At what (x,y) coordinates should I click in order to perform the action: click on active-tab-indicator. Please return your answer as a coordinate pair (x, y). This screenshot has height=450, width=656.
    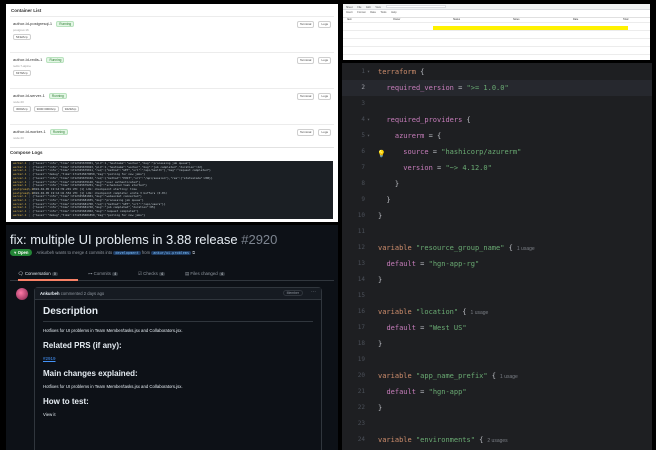
    Looking at the image, I should click on (48, 280).